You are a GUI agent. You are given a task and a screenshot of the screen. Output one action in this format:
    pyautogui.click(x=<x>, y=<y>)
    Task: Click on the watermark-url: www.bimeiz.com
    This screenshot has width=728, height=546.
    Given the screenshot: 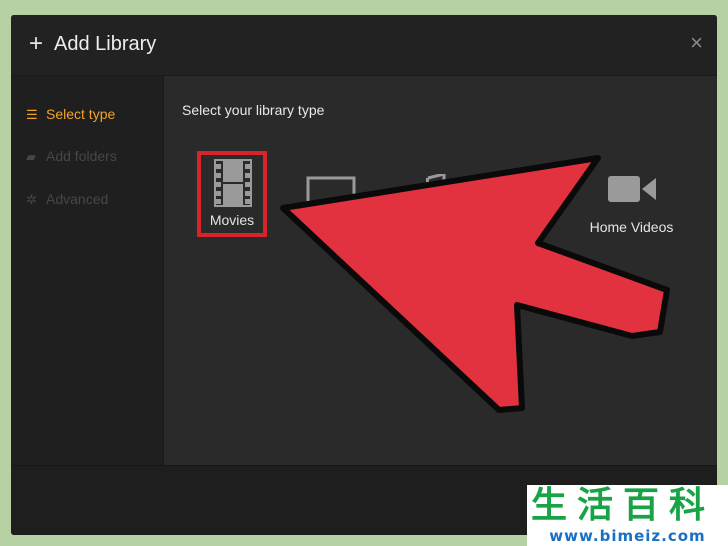 What is the action you would take?
    pyautogui.click(x=627, y=536)
    